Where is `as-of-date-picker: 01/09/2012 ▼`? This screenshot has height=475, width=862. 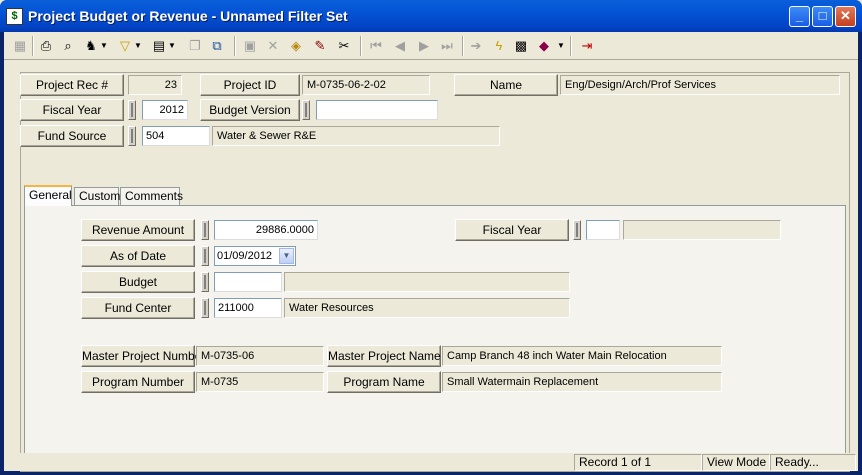 as-of-date-picker: 01/09/2012 ▼ is located at coordinates (255, 256).